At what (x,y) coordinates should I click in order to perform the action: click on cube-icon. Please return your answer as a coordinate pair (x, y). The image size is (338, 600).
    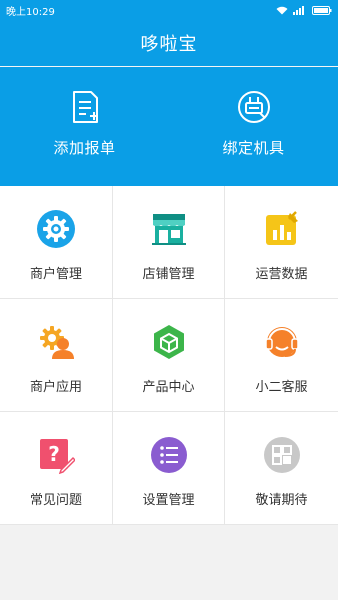
    Looking at the image, I should click on (168, 342).